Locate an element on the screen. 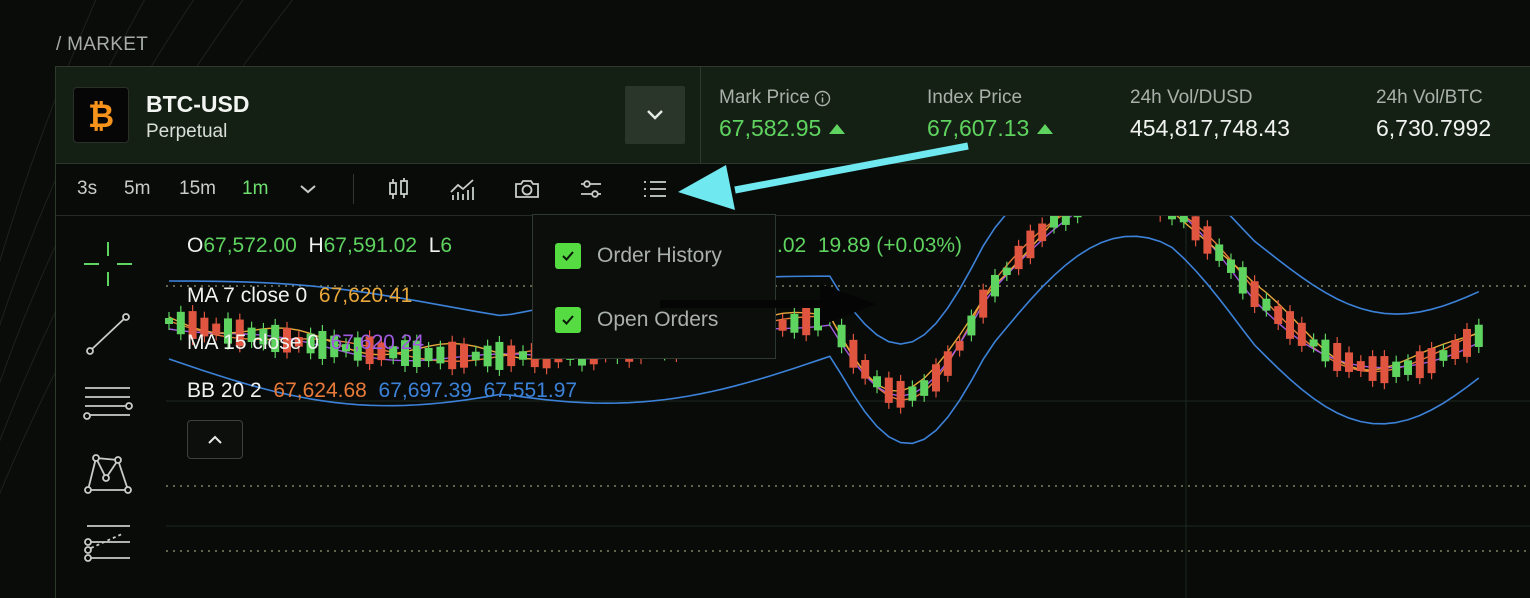 The height and width of the screenshot is (598, 1530). breadcrumb: / MARKET is located at coordinates (102, 44).